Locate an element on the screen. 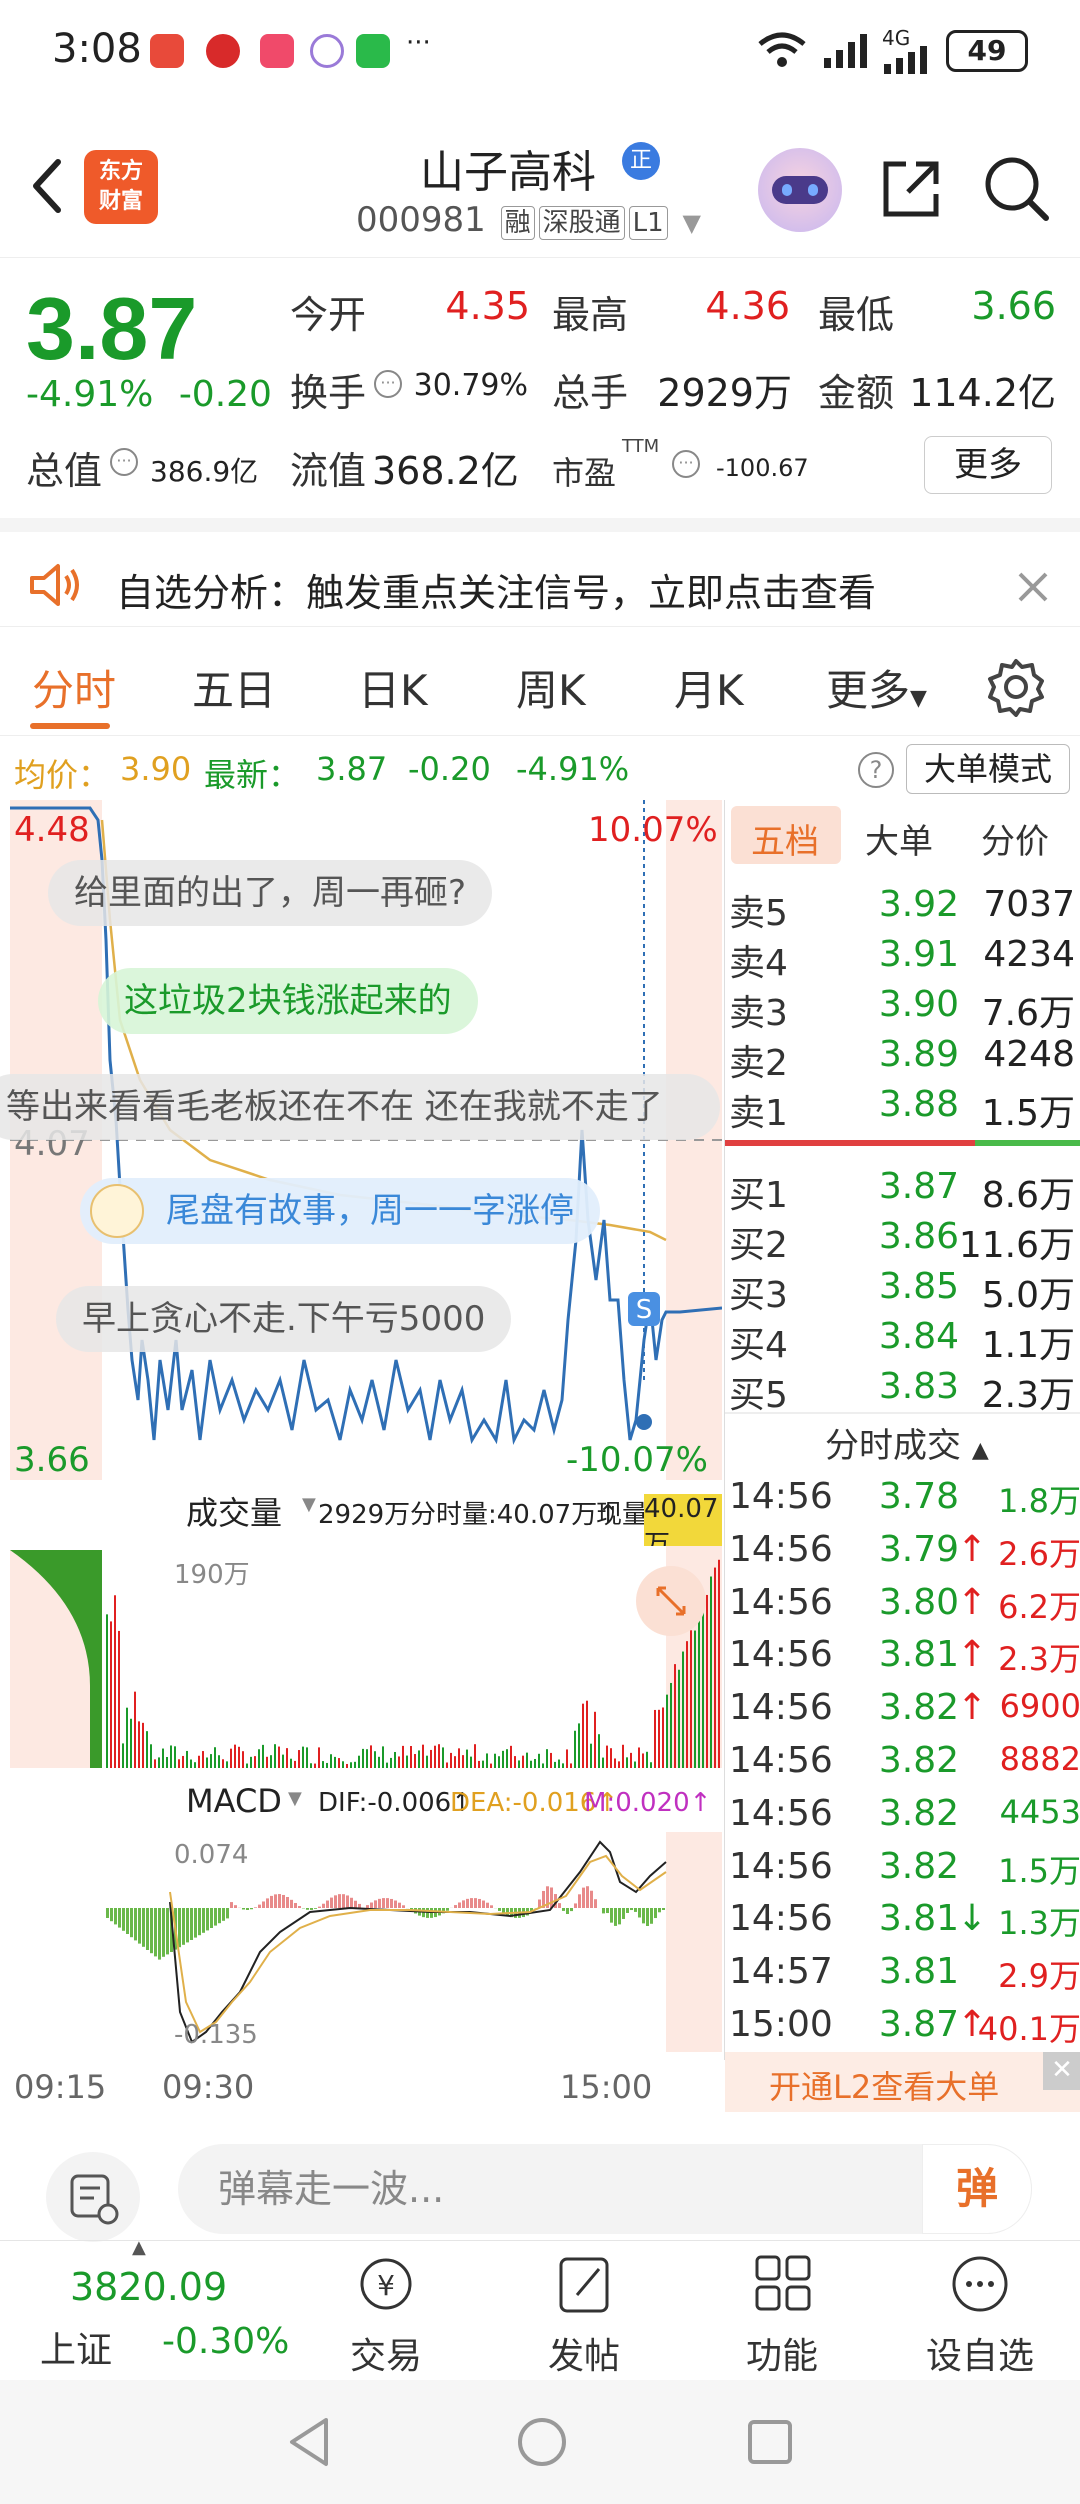  danmu-comment: 这垃圾2块钱涨起来的 is located at coordinates (288, 1001).